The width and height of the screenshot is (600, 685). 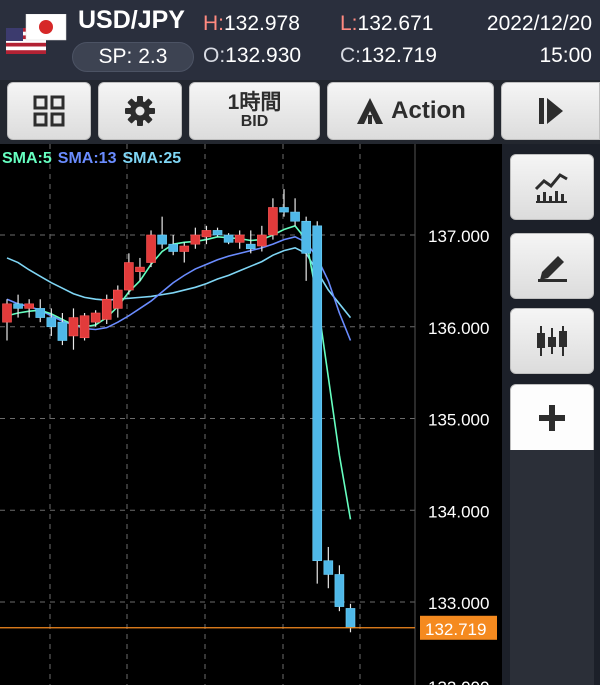 I want to click on close-label: C:, so click(x=350, y=55).